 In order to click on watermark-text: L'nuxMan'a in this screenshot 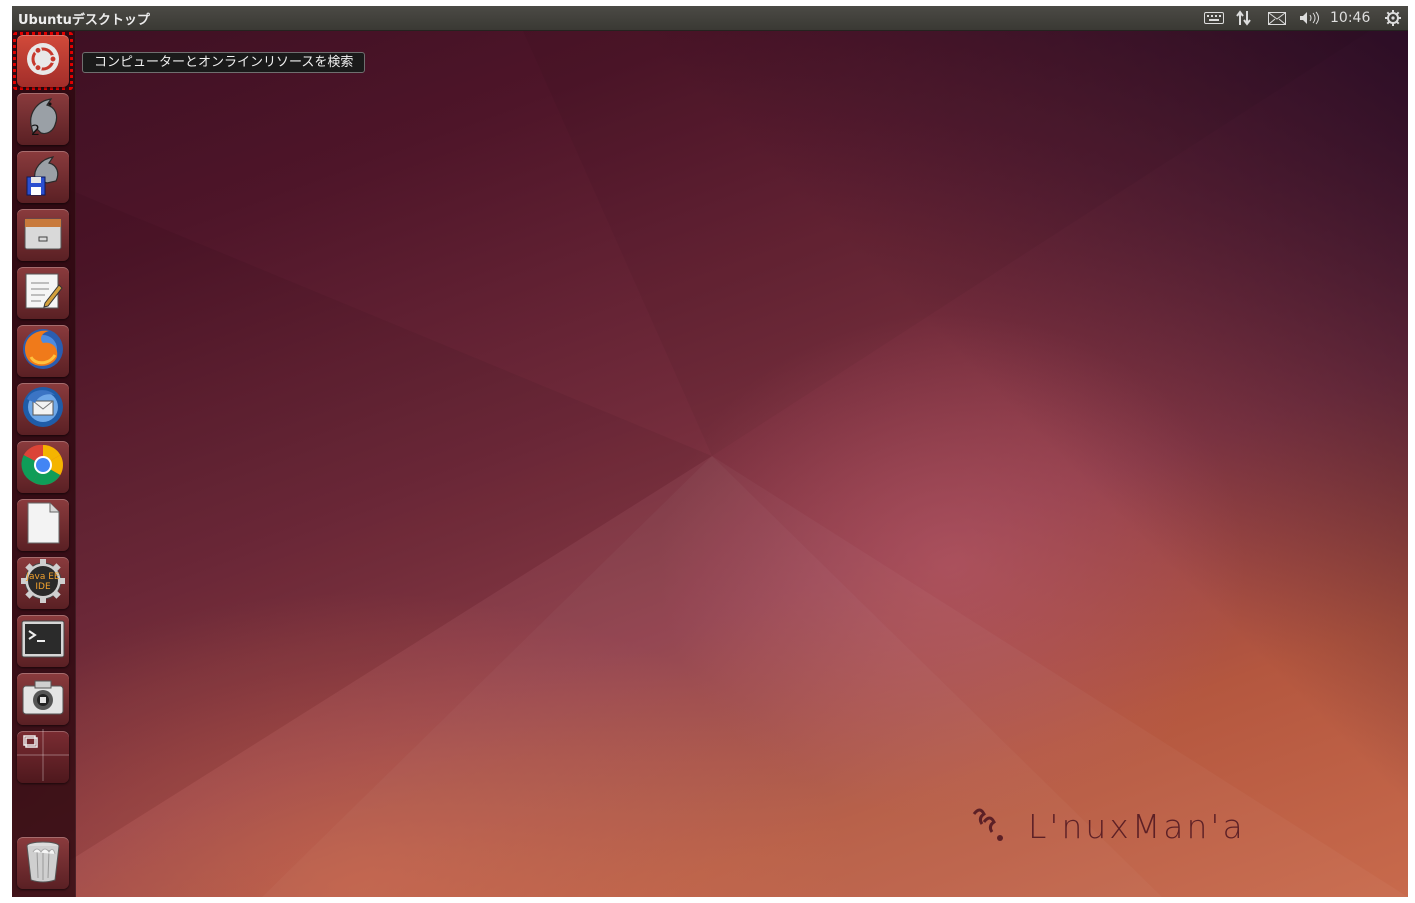, I will do `click(1137, 826)`.